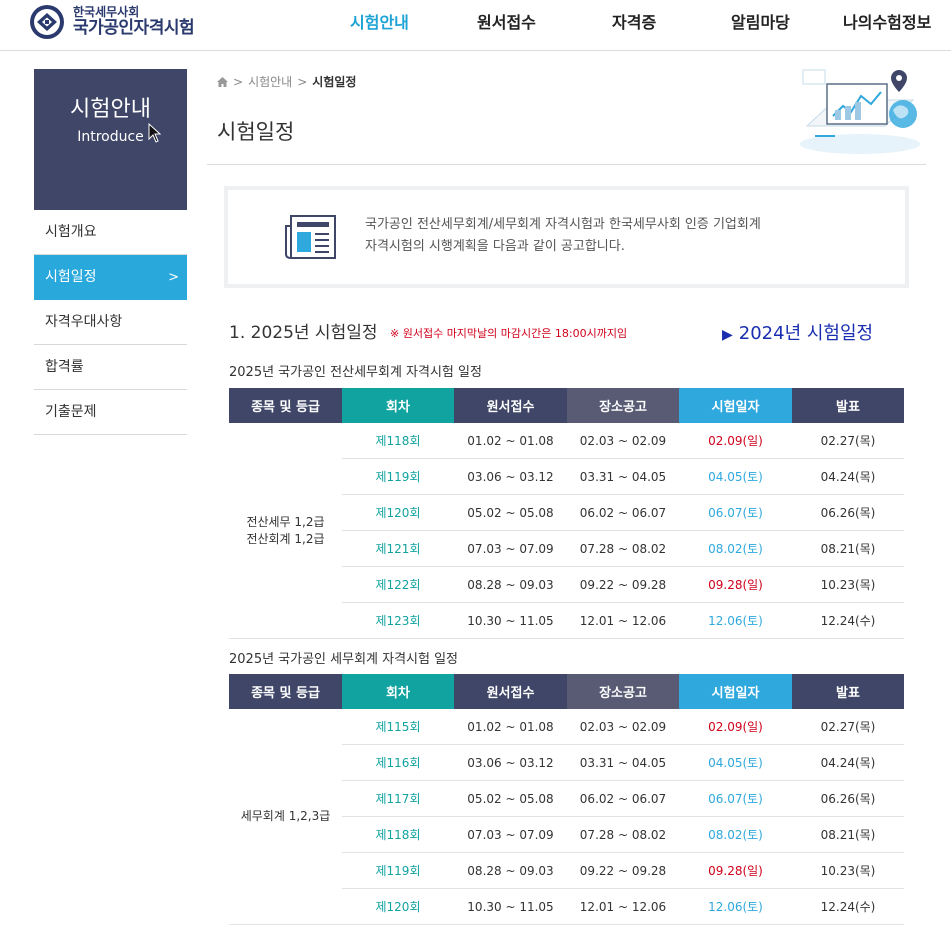 The image size is (951, 925). What do you see at coordinates (256, 132) in the screenshot?
I see `page-title: 시험일정` at bounding box center [256, 132].